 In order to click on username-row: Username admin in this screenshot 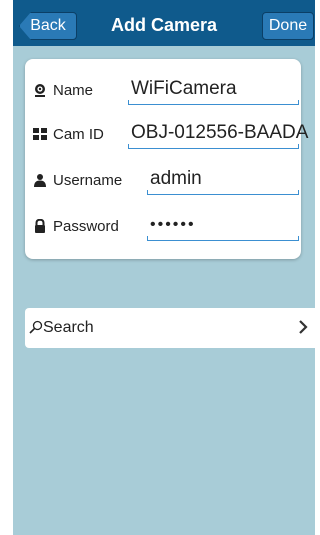, I will do `click(166, 180)`.